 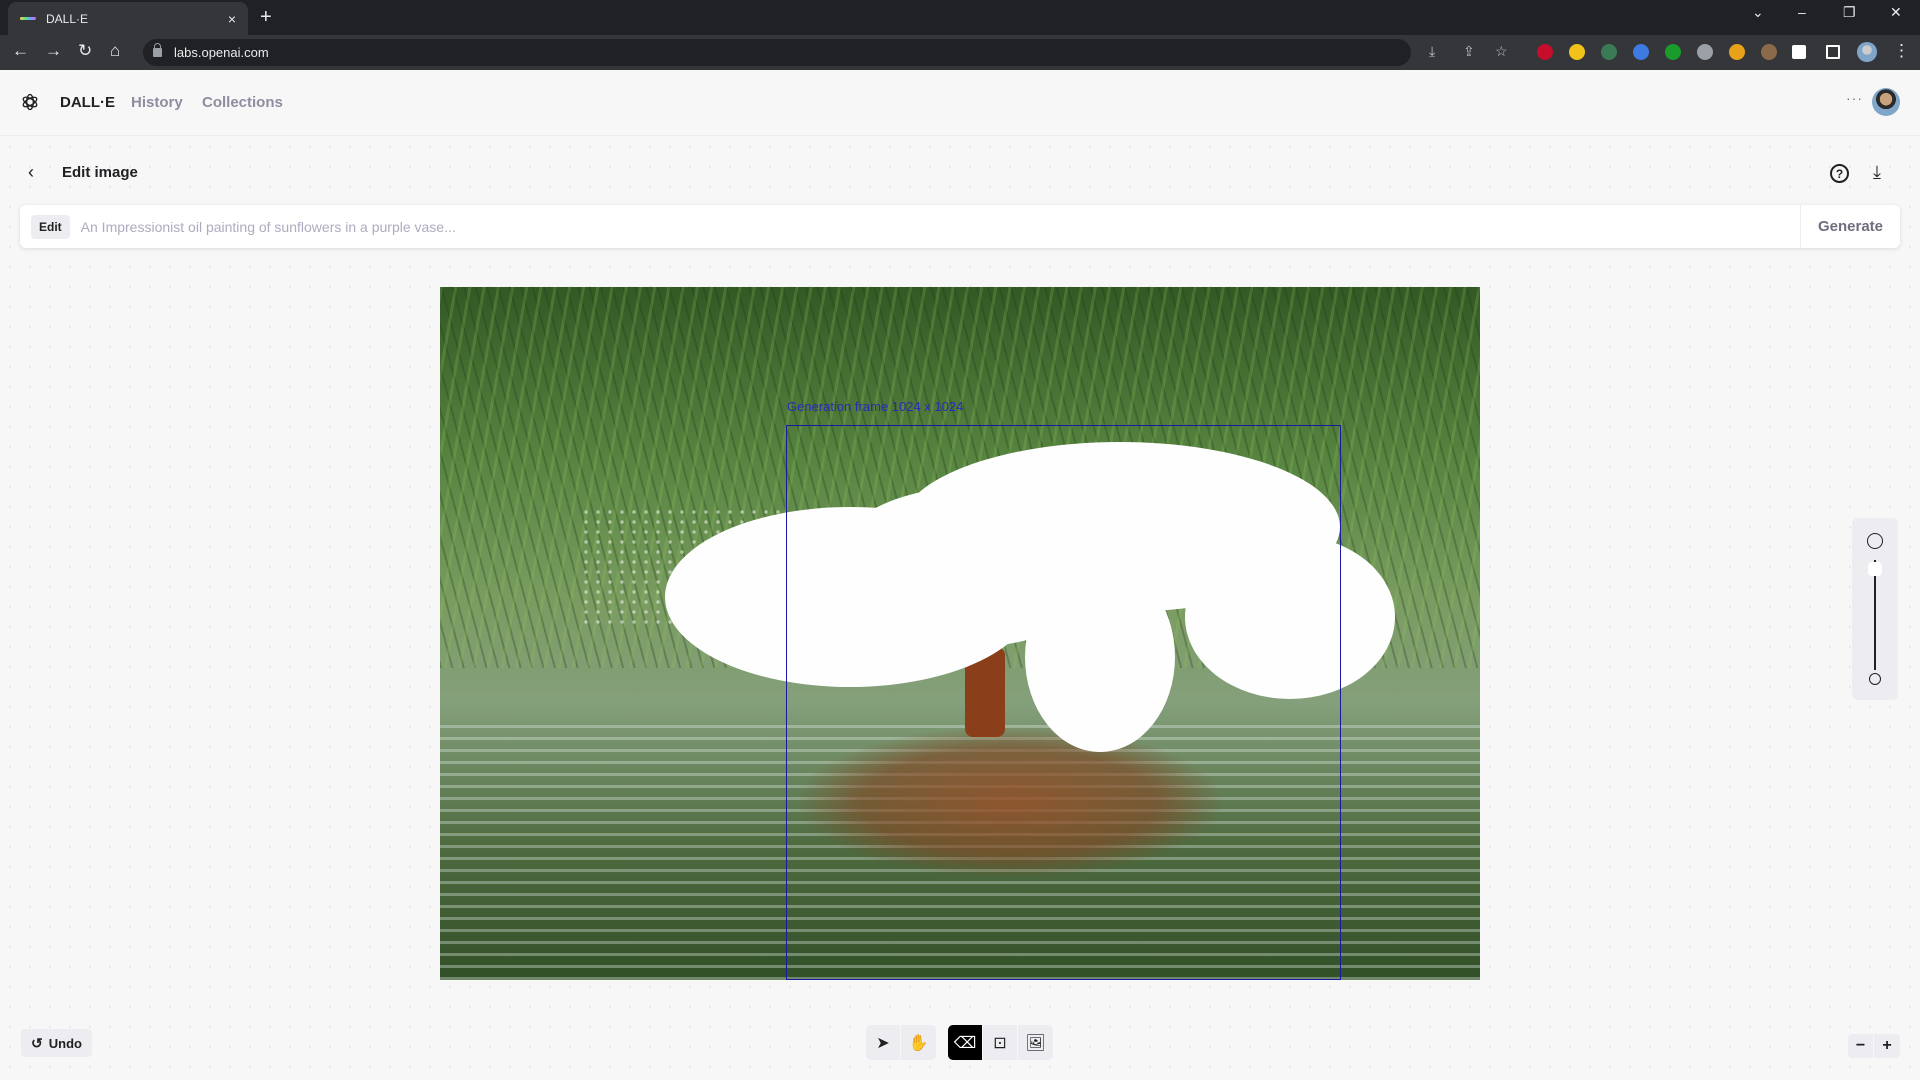 I want to click on extensions-puzzle-icon, so click(x=1799, y=52).